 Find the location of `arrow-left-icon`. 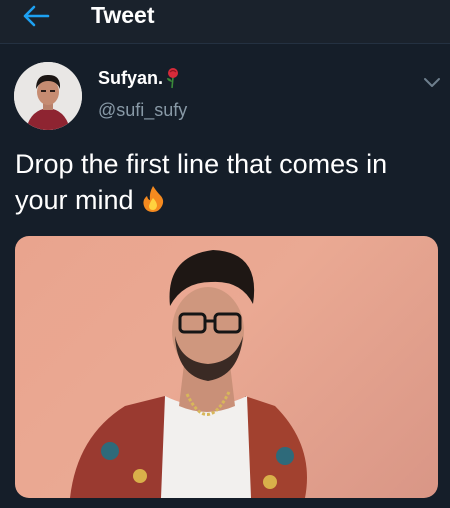

arrow-left-icon is located at coordinates (36, 16).